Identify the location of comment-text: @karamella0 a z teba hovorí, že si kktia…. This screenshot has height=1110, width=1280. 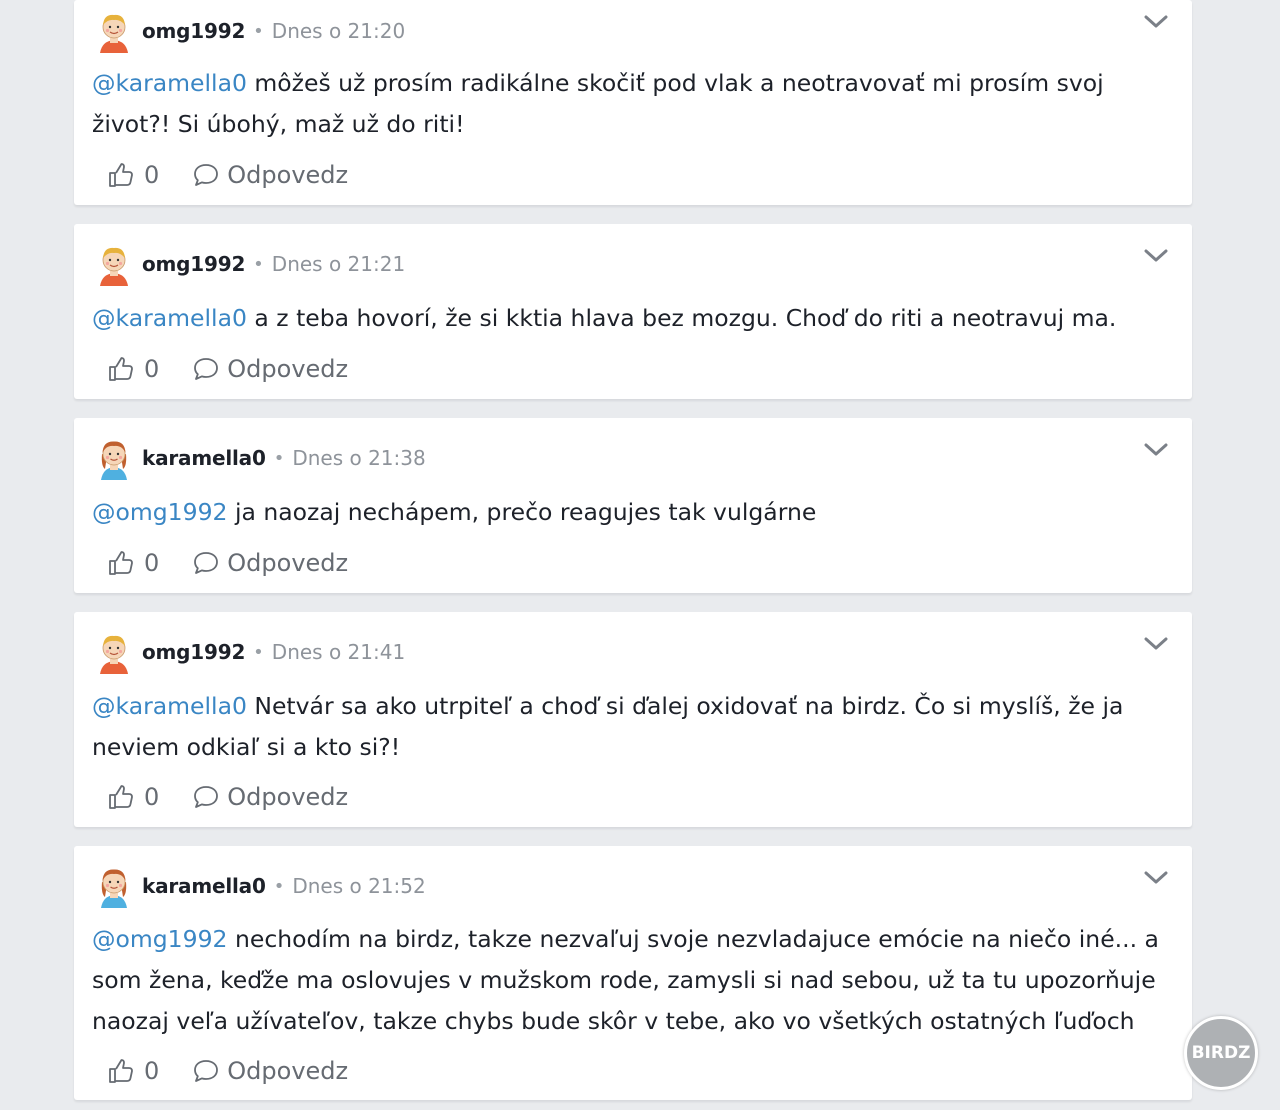
(633, 318).